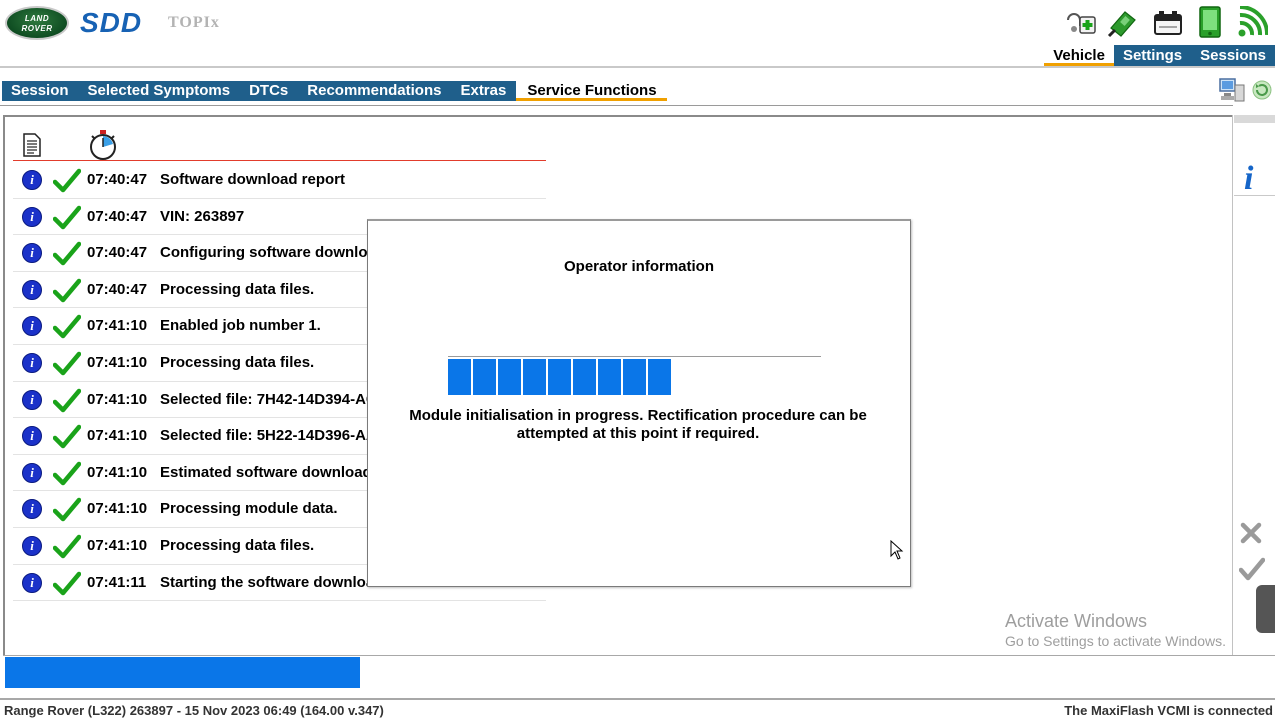  I want to click on log-message: Enabled job number 1., so click(240, 326).